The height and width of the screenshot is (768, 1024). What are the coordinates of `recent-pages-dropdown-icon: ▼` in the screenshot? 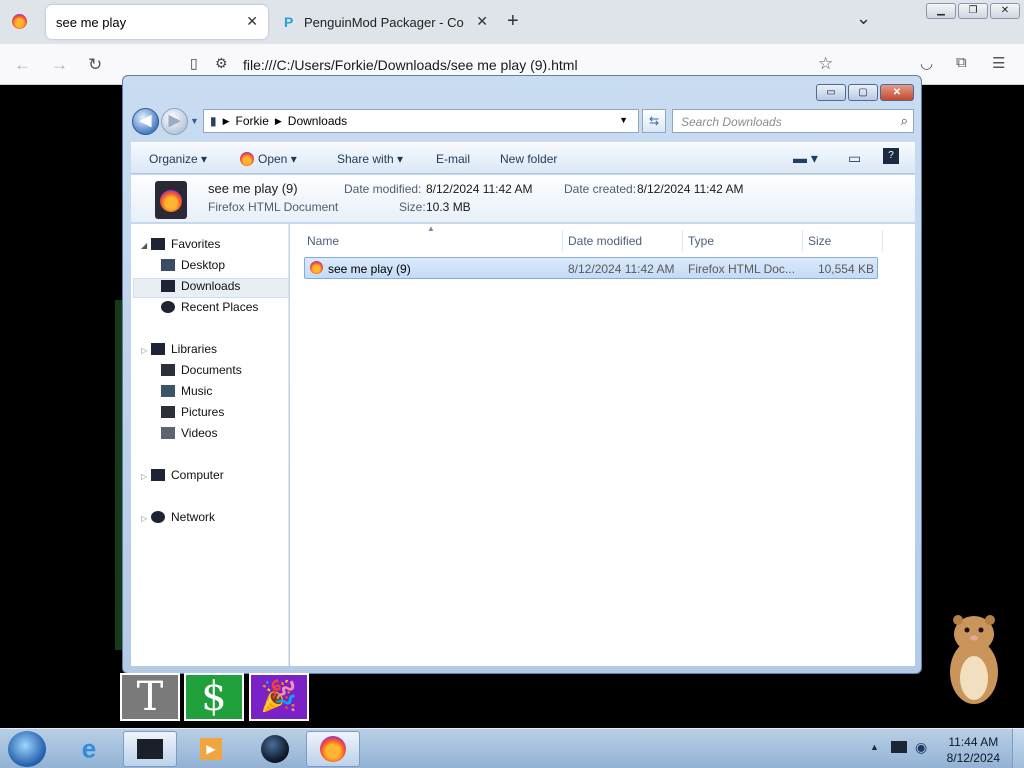 It's located at (194, 121).